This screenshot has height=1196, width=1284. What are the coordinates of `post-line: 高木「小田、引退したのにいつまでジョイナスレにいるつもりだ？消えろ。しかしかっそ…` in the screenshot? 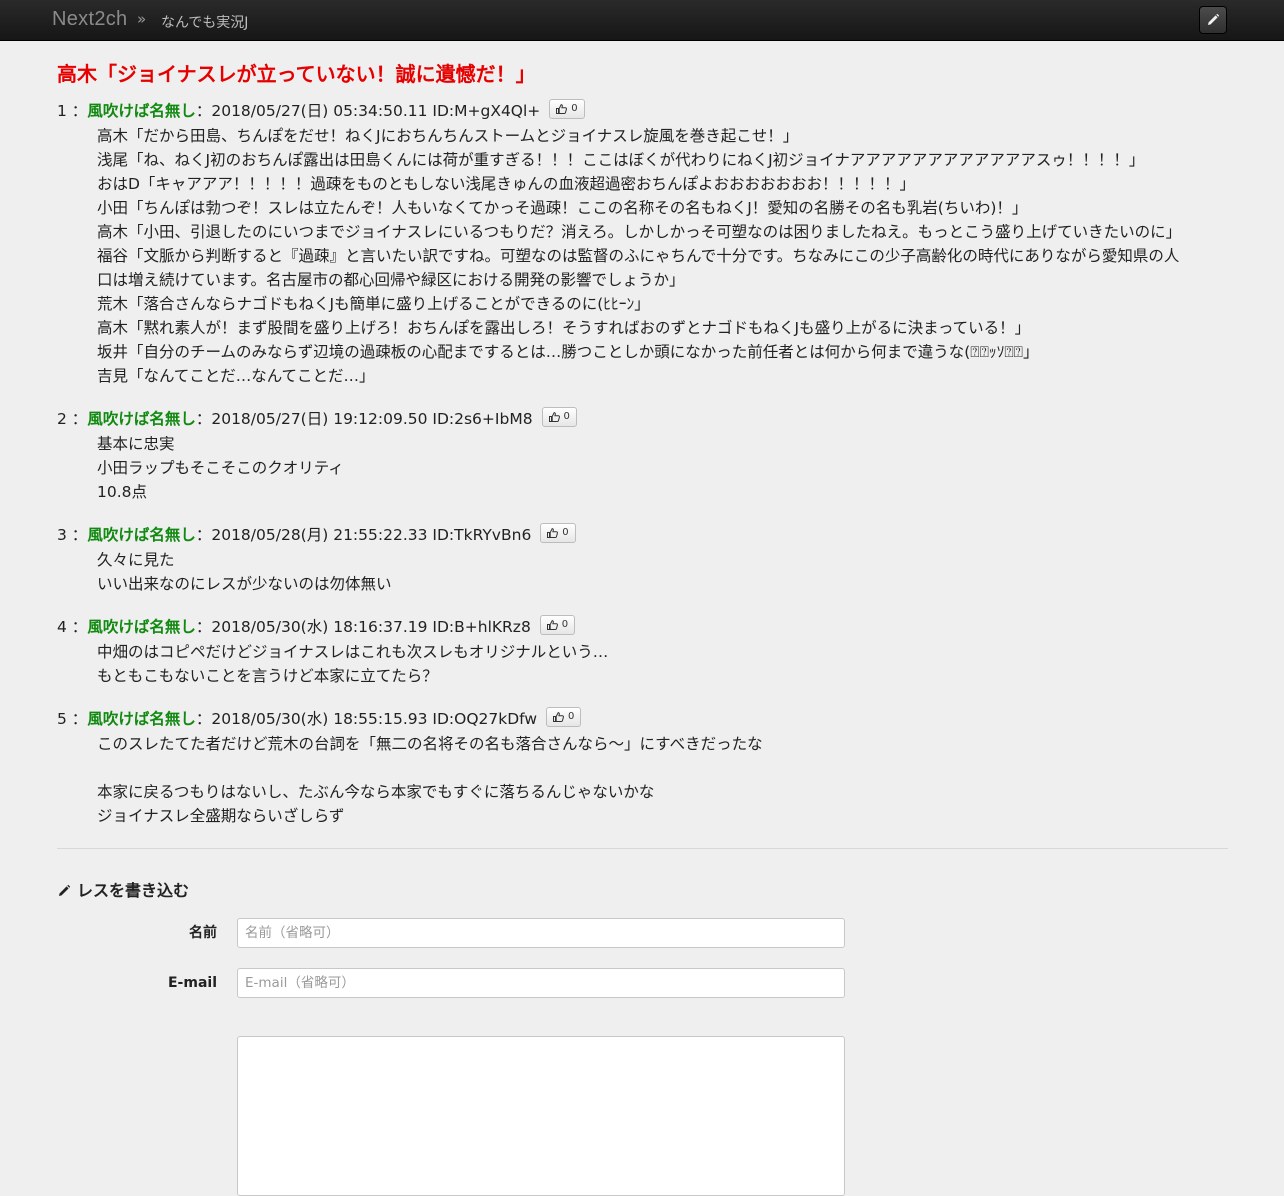 It's located at (639, 232).